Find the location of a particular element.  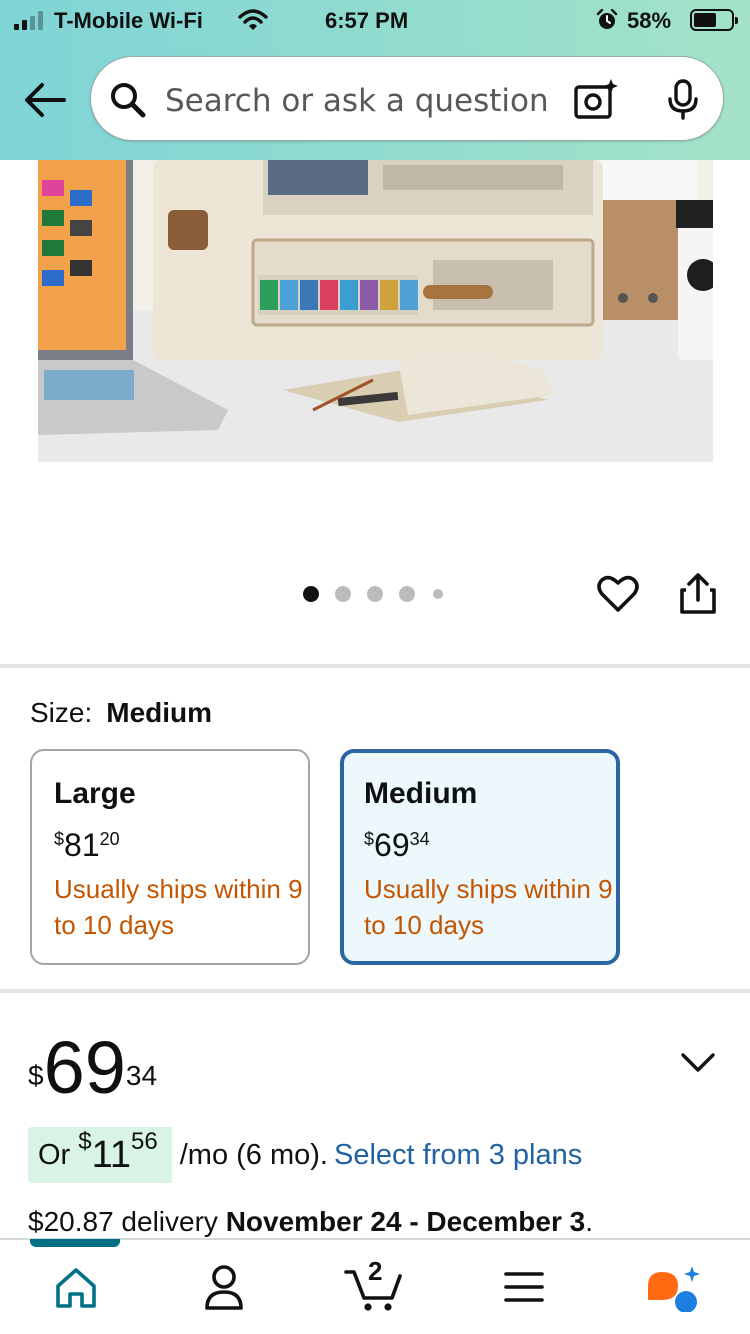

microphone-icon is located at coordinates (683, 100).